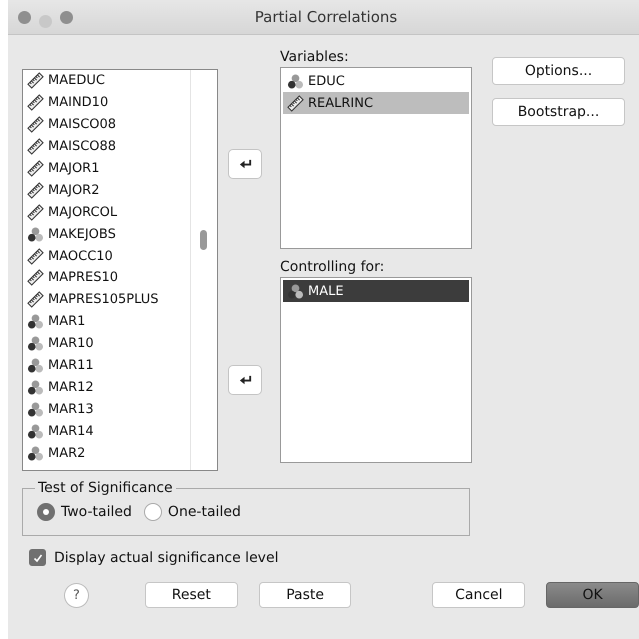 The image size is (639, 639). Describe the element at coordinates (592, 595) in the screenshot. I see `ok-button: OK` at that location.